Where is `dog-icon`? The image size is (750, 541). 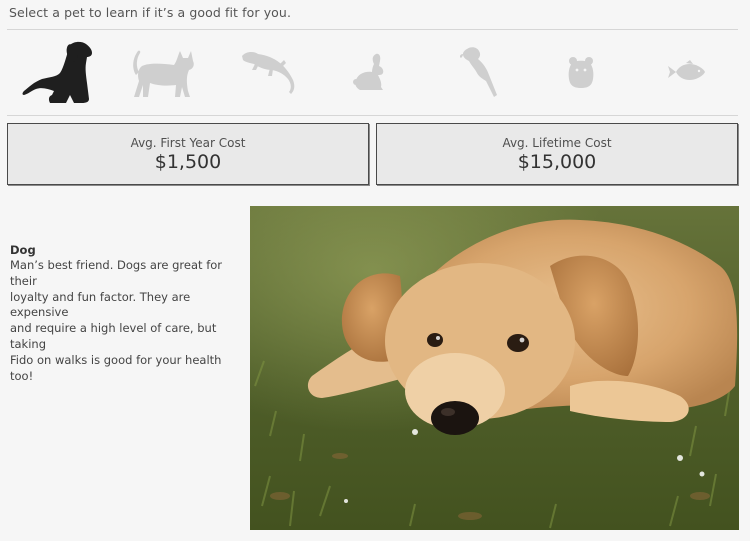
dog-icon is located at coordinates (57, 72).